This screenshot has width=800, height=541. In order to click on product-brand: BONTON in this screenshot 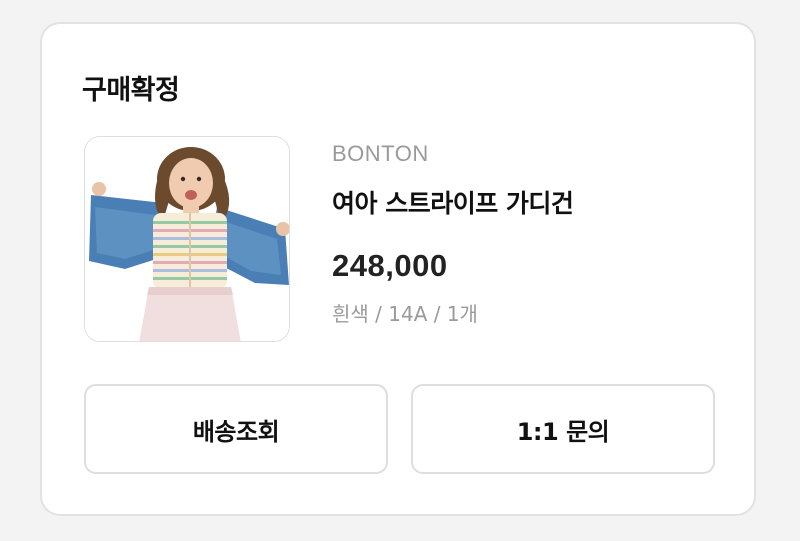, I will do `click(380, 153)`.